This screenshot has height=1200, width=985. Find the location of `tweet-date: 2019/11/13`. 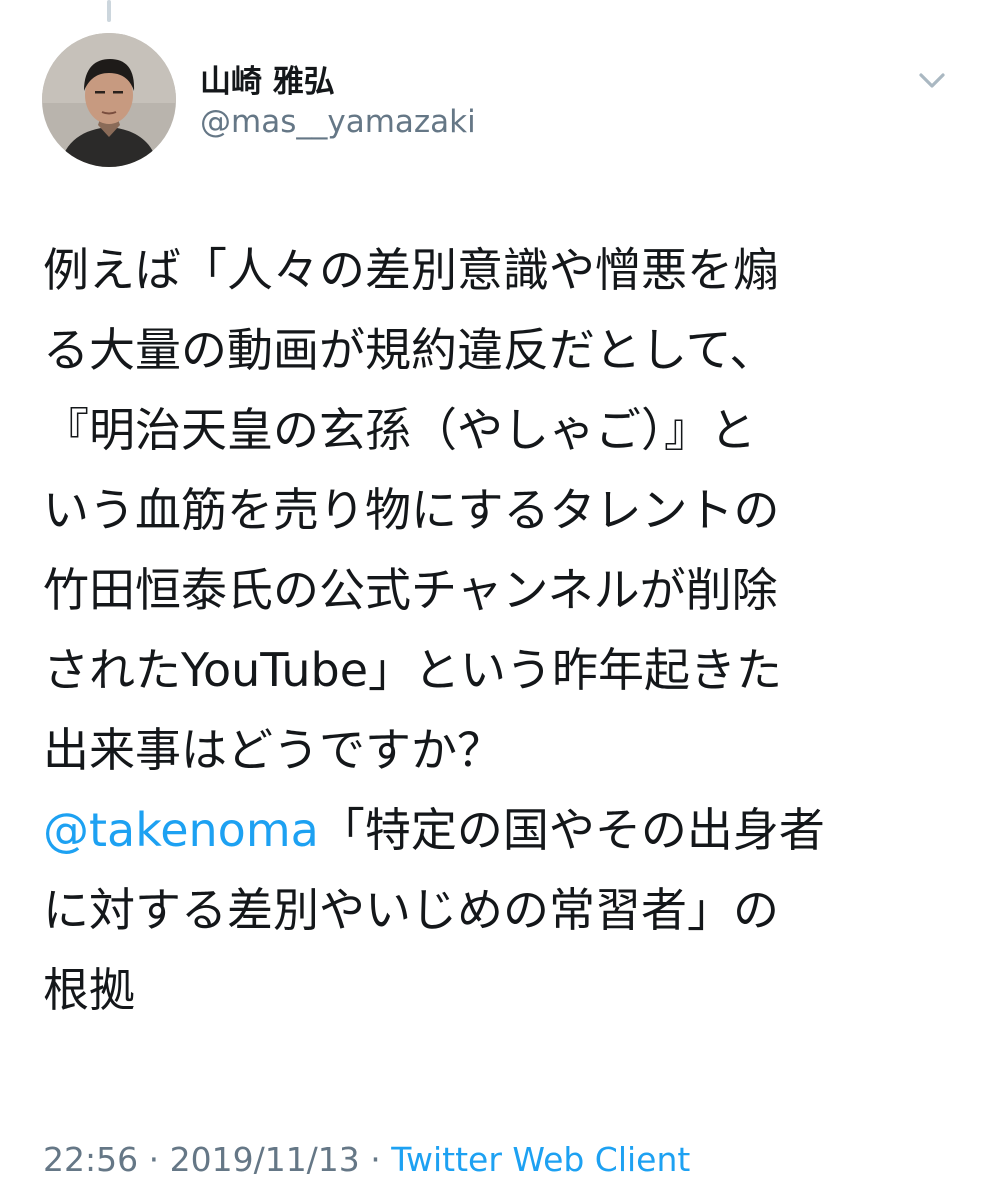

tweet-date: 2019/11/13 is located at coordinates (265, 1159).